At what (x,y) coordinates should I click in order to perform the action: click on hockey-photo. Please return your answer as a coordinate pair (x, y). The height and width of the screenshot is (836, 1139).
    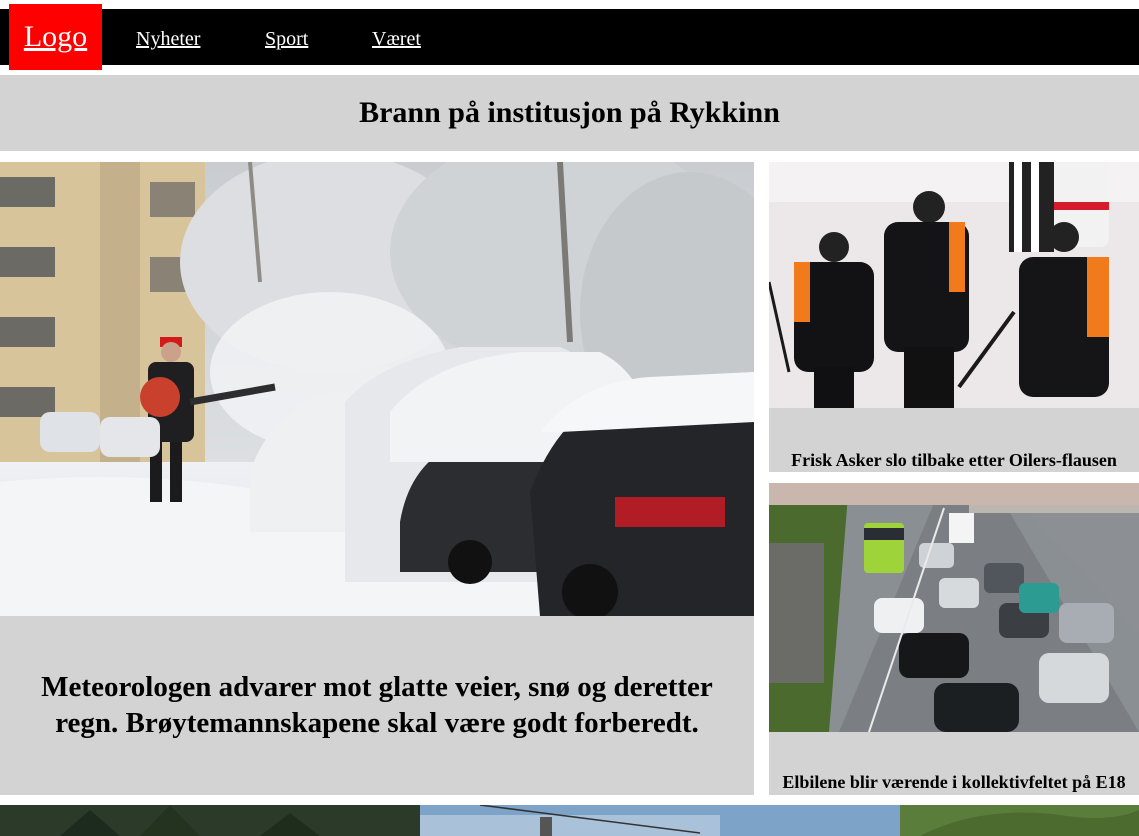
    Looking at the image, I should click on (954, 285).